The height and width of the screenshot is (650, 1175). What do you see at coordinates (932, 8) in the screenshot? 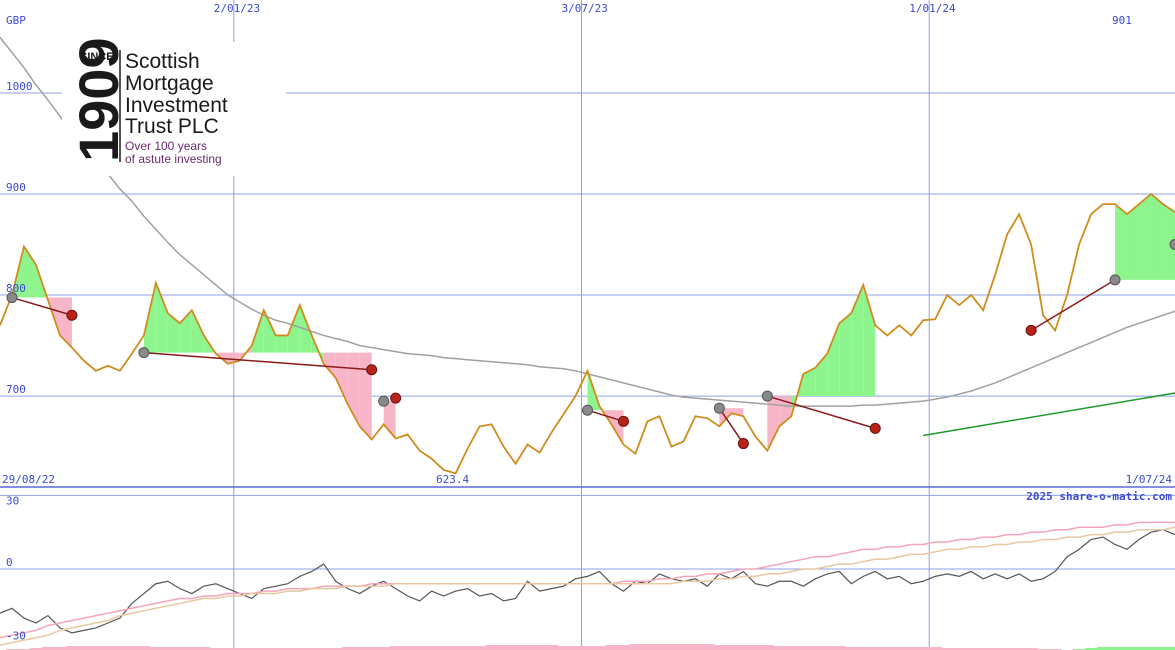
I see `x-tick-label-2: 1/01/24` at bounding box center [932, 8].